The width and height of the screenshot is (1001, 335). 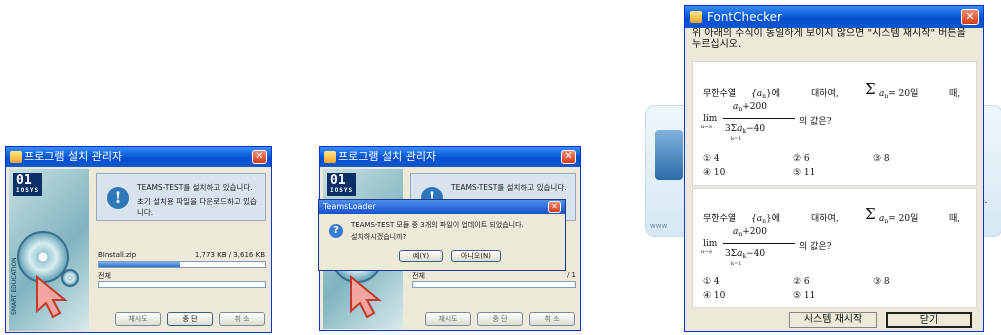 What do you see at coordinates (442, 207) in the screenshot?
I see `dialog-titlebar: TeamsLoader ✕` at bounding box center [442, 207].